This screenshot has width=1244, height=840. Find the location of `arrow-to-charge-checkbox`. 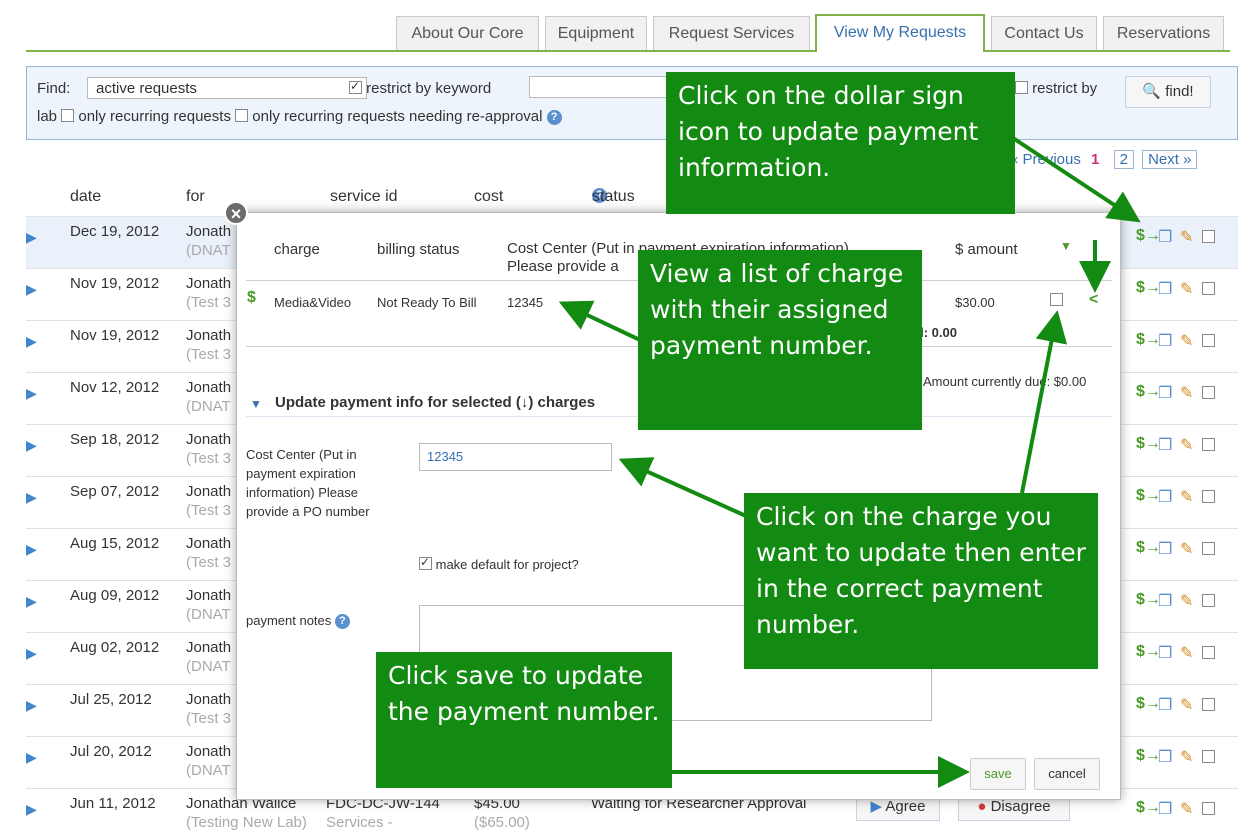

arrow-to-charge-checkbox is located at coordinates (1044, 402).